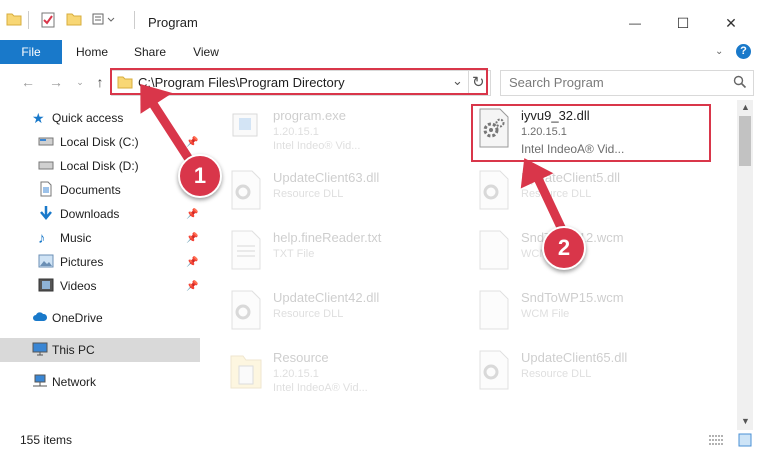 This screenshot has height=466, width=769. I want to click on file-tile-updateclient63-dll: UpdateClient63.dll Resource DLL, so click(344, 196).